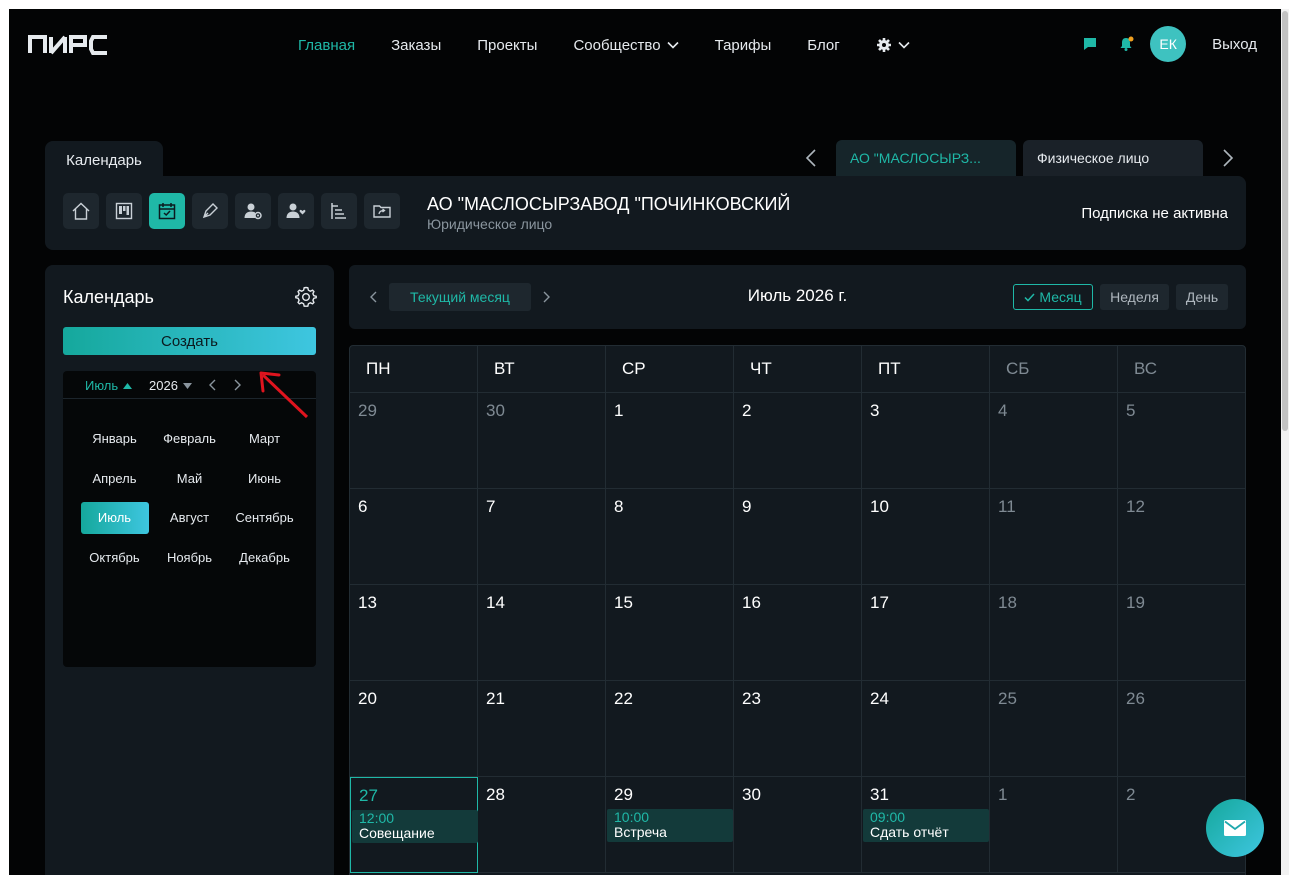  What do you see at coordinates (893, 45) in the screenshot?
I see `nav-settings` at bounding box center [893, 45].